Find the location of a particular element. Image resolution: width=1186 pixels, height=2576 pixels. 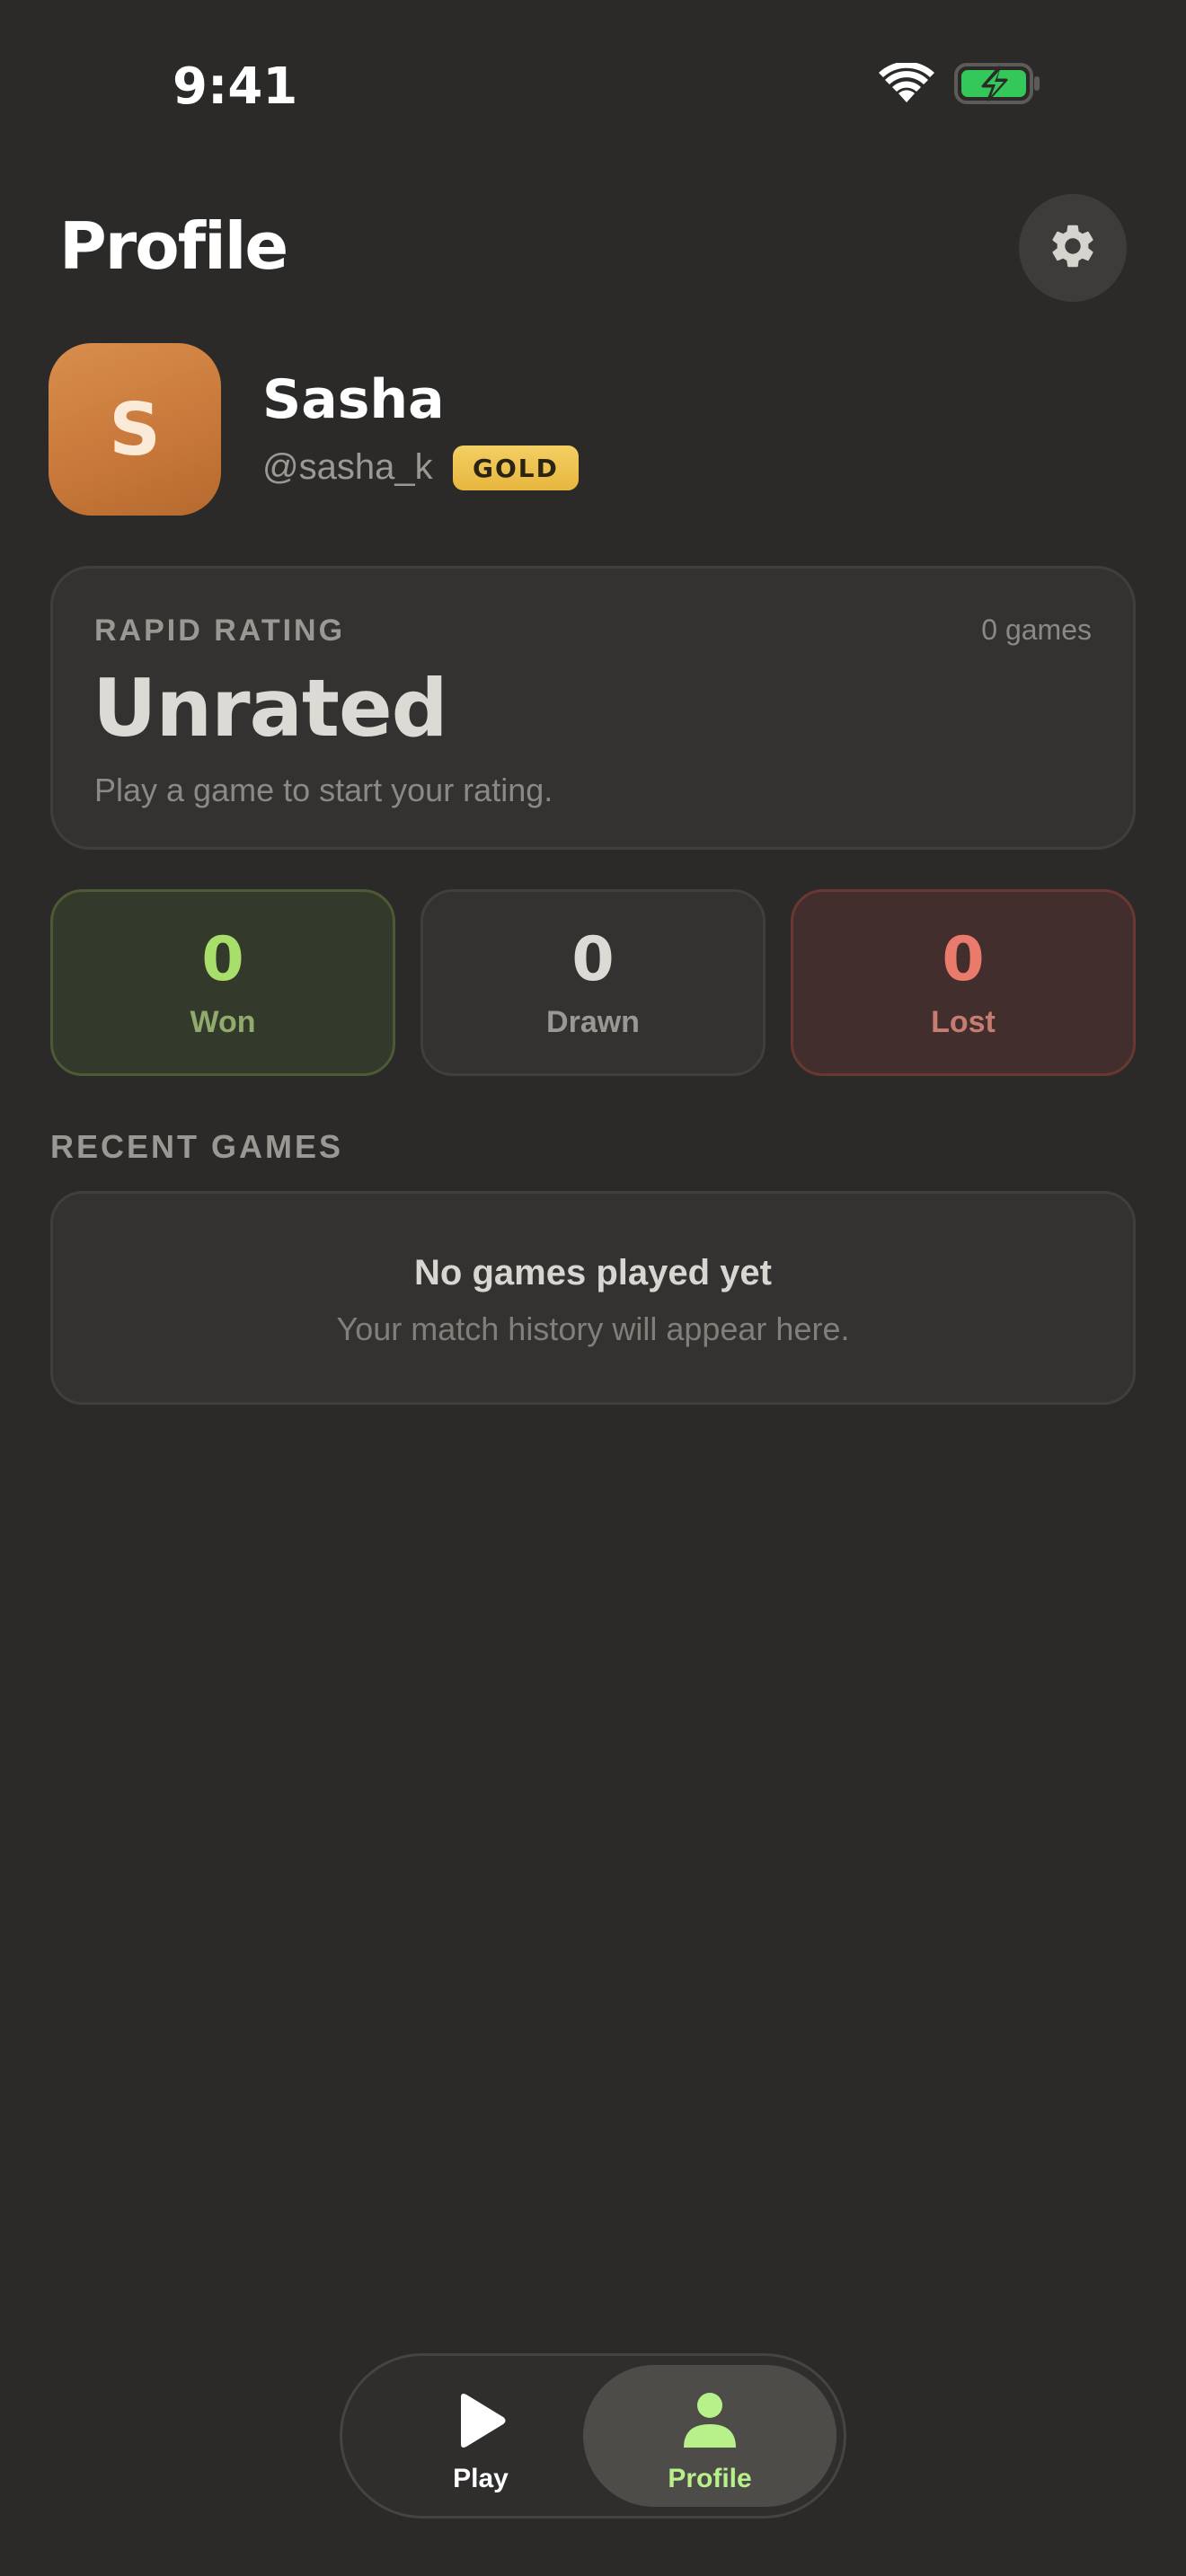

stat-lost-label: Lost is located at coordinates (963, 1022).